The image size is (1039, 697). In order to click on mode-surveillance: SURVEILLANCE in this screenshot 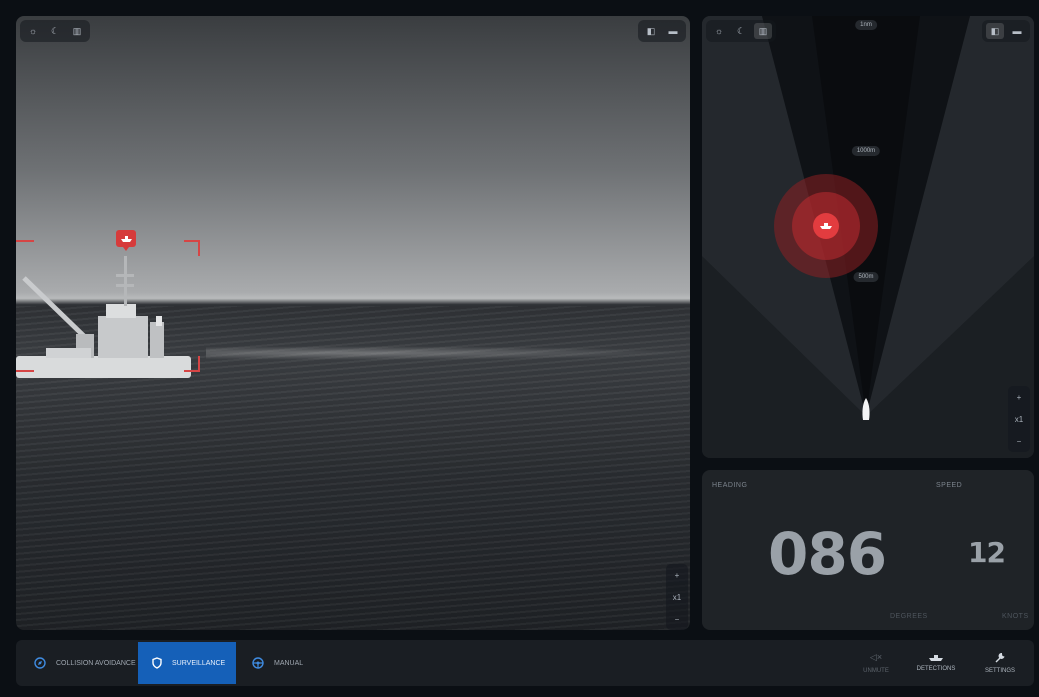, I will do `click(187, 663)`.